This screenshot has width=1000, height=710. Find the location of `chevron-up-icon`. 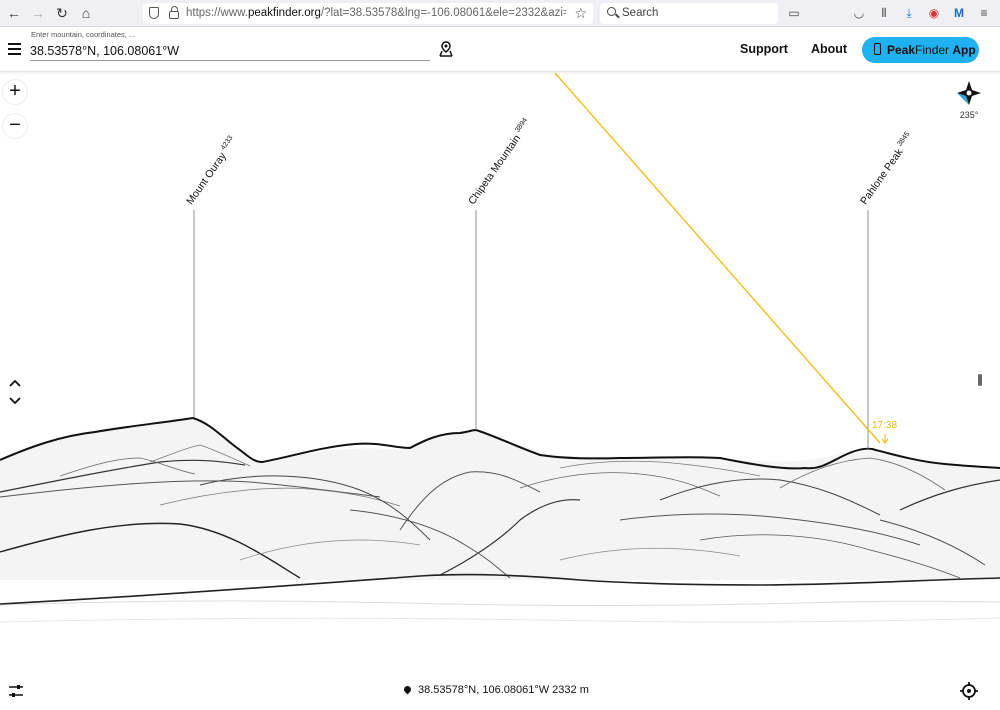

chevron-up-icon is located at coordinates (15, 383).